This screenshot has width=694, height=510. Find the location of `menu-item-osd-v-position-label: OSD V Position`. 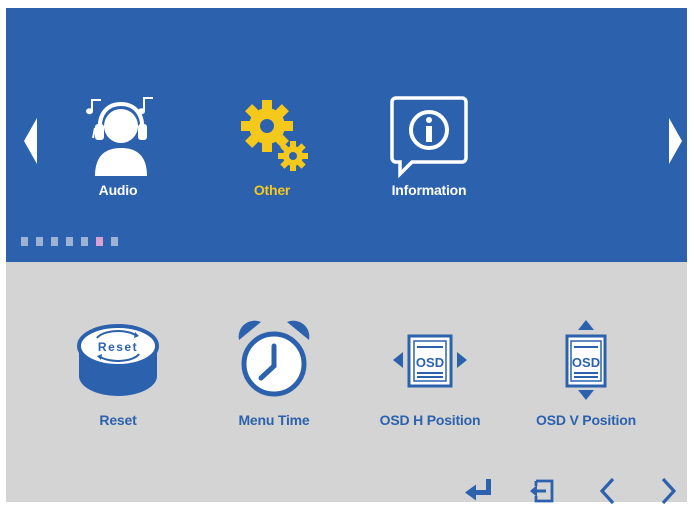

menu-item-osd-v-position-label: OSD V Position is located at coordinates (586, 420).